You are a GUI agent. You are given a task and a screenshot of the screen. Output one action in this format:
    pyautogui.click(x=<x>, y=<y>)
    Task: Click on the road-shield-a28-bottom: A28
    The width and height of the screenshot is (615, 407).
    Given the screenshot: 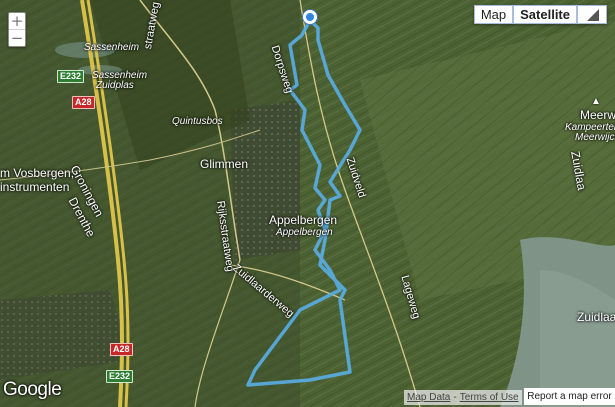 What is the action you would take?
    pyautogui.click(x=121, y=349)
    